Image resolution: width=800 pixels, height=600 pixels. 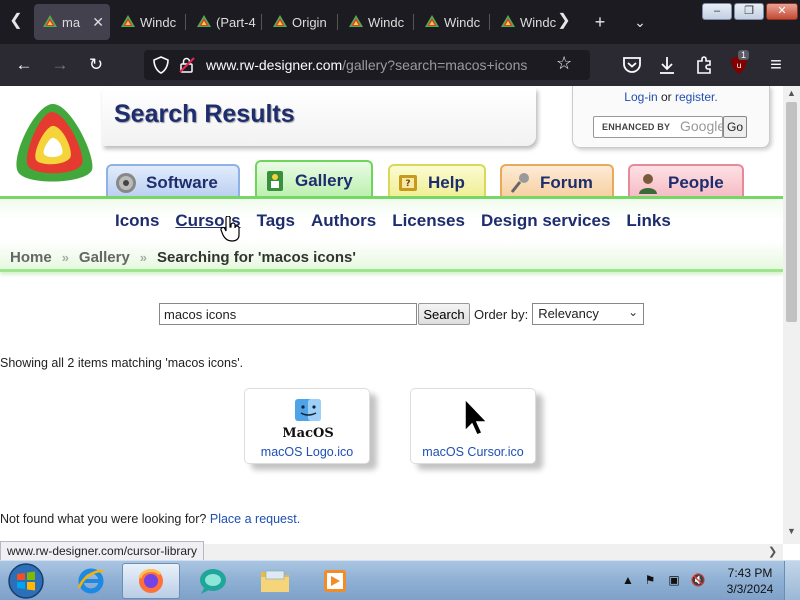 What do you see at coordinates (476, 416) in the screenshot?
I see `black-arrow-cursor-icon` at bounding box center [476, 416].